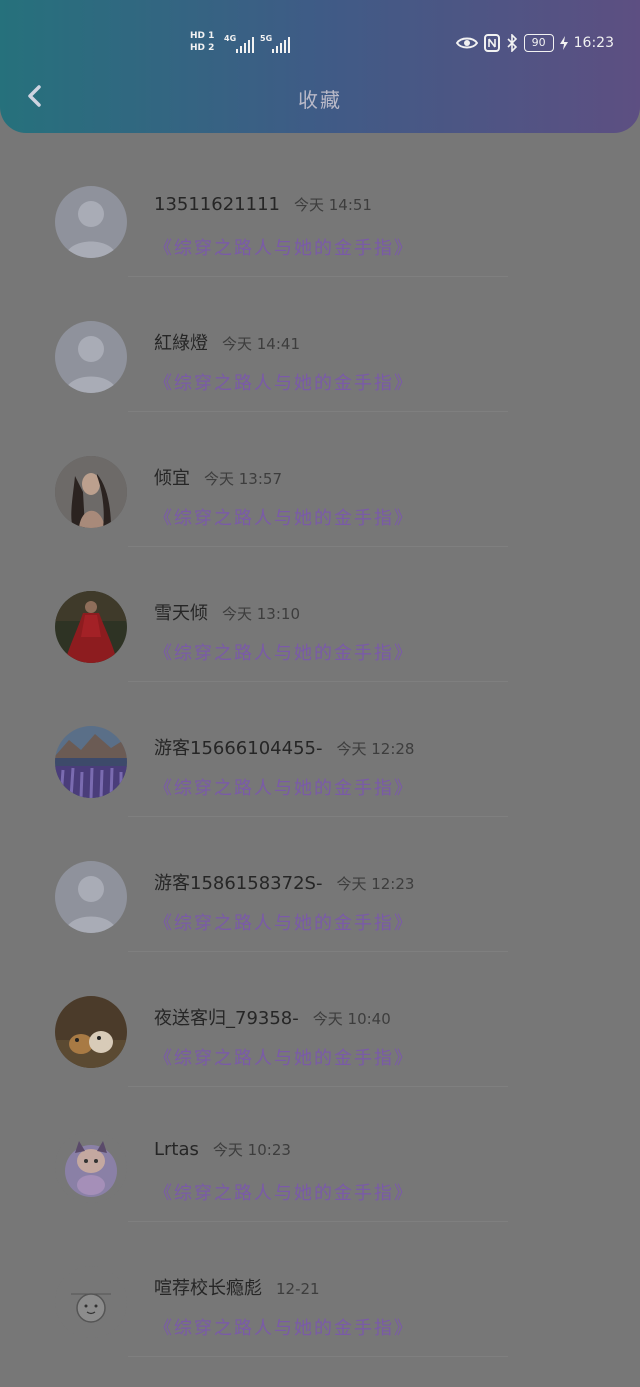 Image resolution: width=640 pixels, height=1387 pixels. I want to click on eye-icon, so click(466, 43).